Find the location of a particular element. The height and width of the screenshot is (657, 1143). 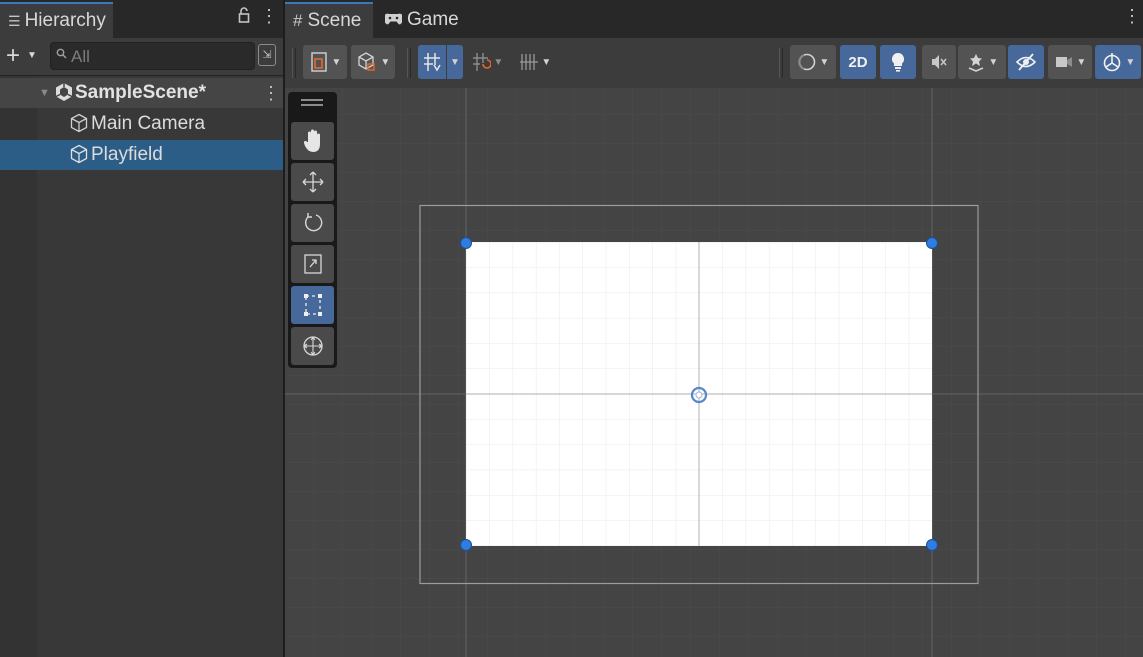

hand-icon is located at coordinates (311, 140).